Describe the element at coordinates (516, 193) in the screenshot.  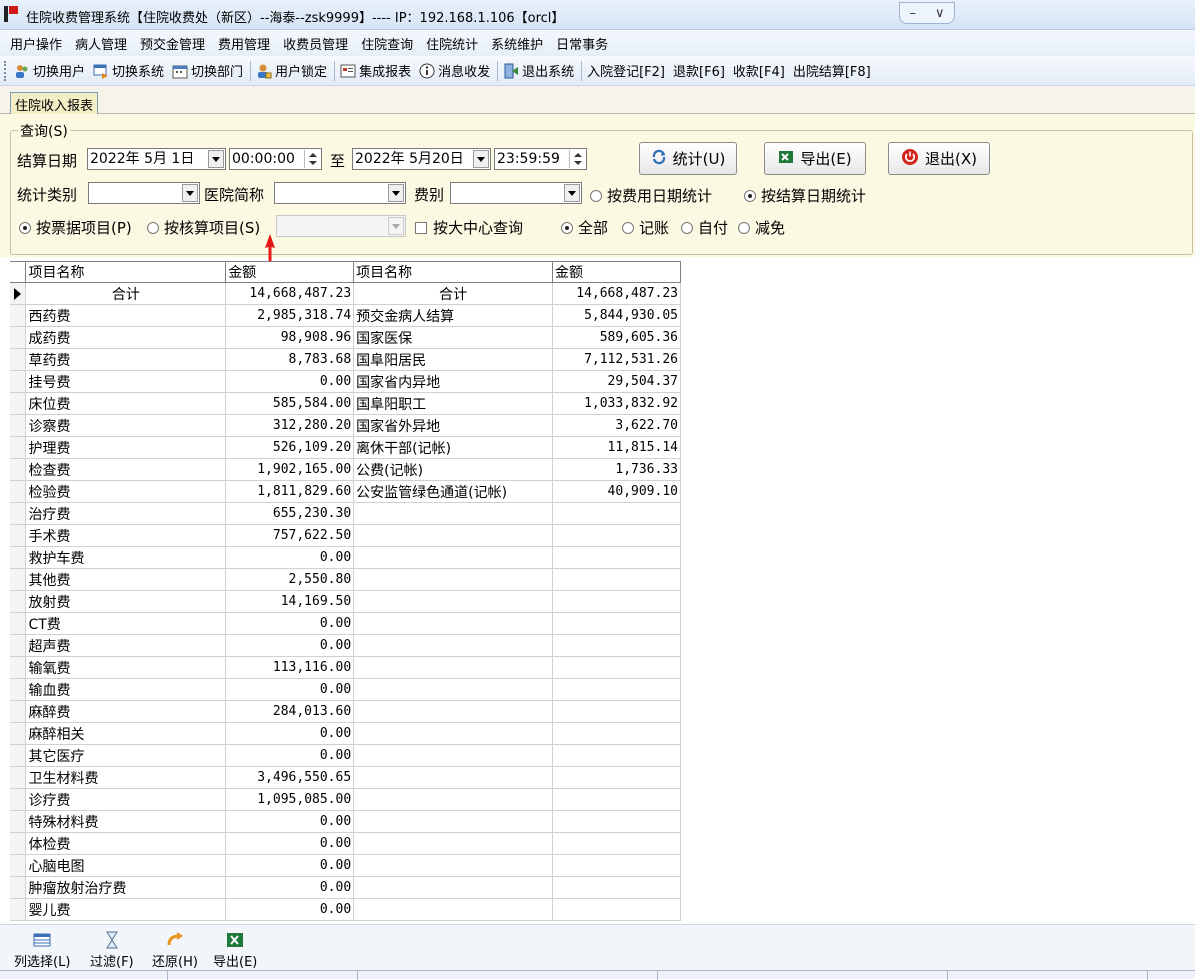
I see `fee-type-select` at that location.